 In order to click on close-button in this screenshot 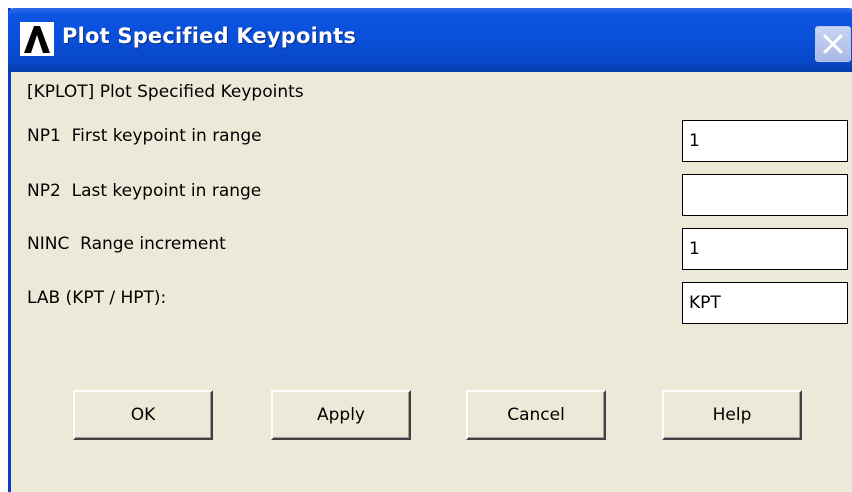, I will do `click(833, 44)`.